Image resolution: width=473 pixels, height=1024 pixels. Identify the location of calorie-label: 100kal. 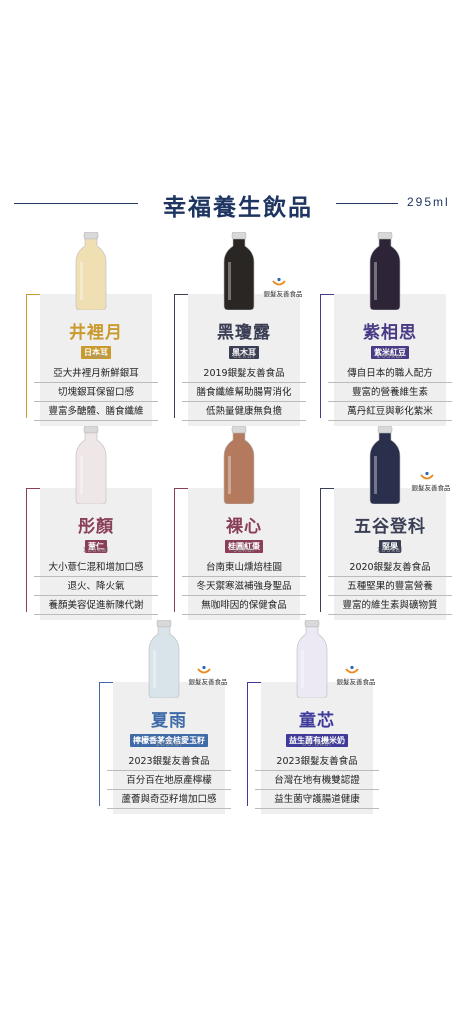
(169, 744).